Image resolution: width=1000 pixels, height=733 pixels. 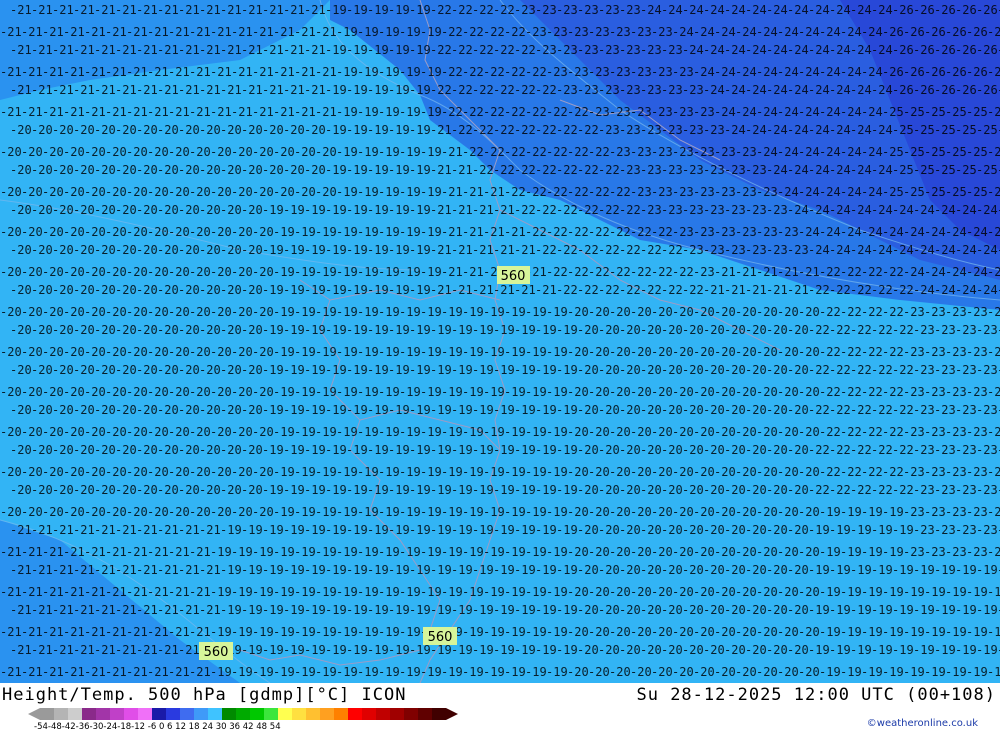 I want to click on legend-swatch, so click(x=425, y=714).